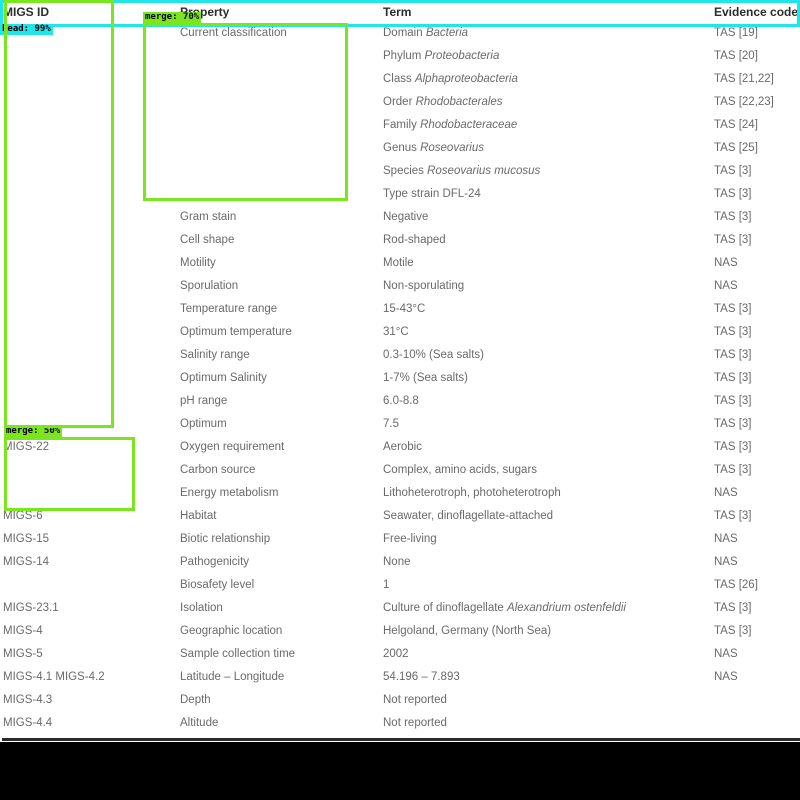 The height and width of the screenshot is (800, 800). I want to click on term-cell: Species Roseovarius mucosus, so click(462, 171).